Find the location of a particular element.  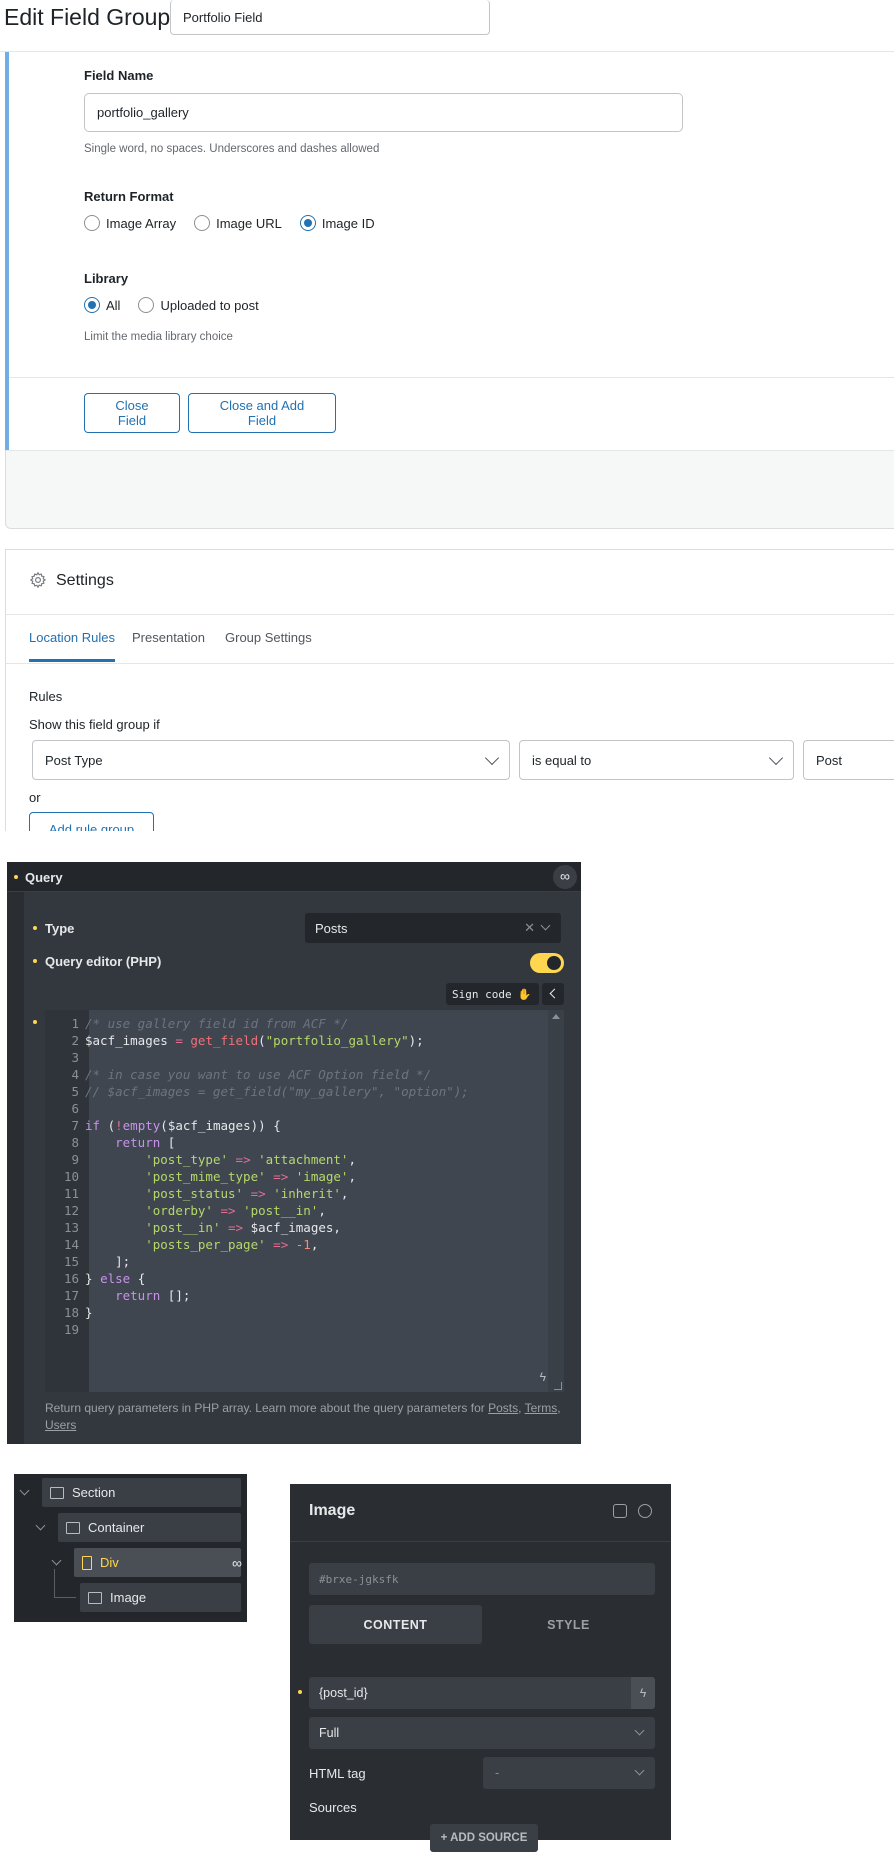

field-list-footer is located at coordinates (449, 489).